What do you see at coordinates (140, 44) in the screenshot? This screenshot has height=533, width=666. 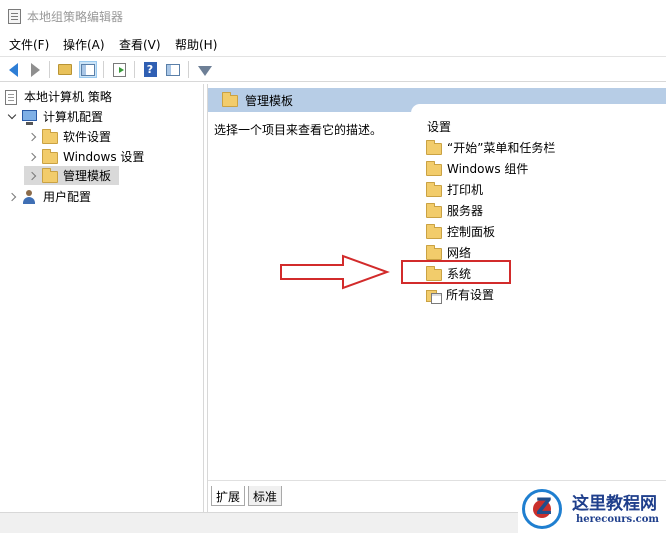 I see `menu-view: 查看(V)` at bounding box center [140, 44].